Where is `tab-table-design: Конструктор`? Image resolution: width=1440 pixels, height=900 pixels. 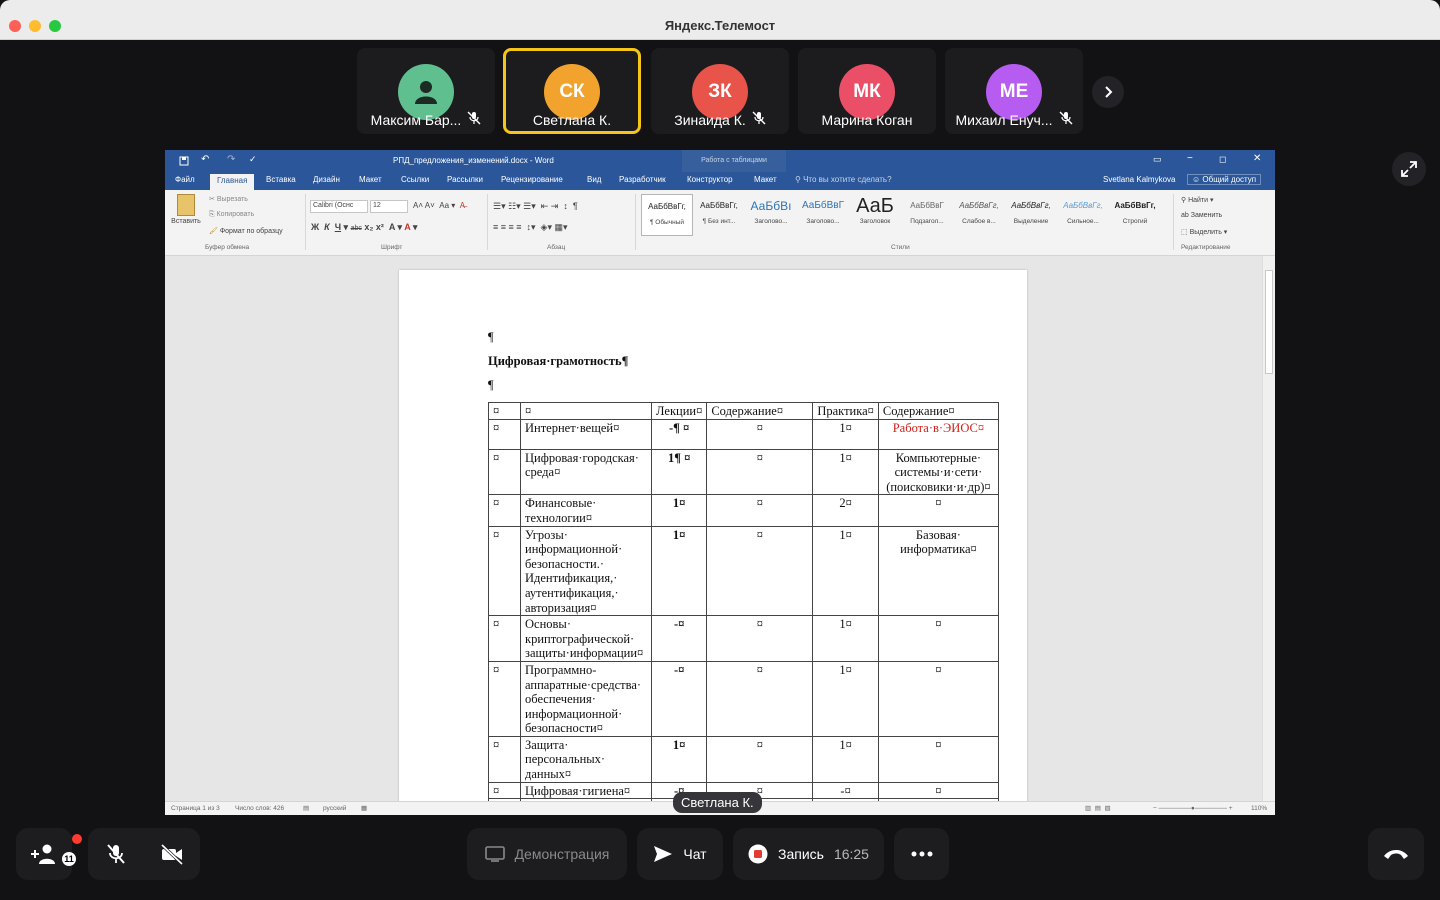 tab-table-design: Конструктор is located at coordinates (710, 179).